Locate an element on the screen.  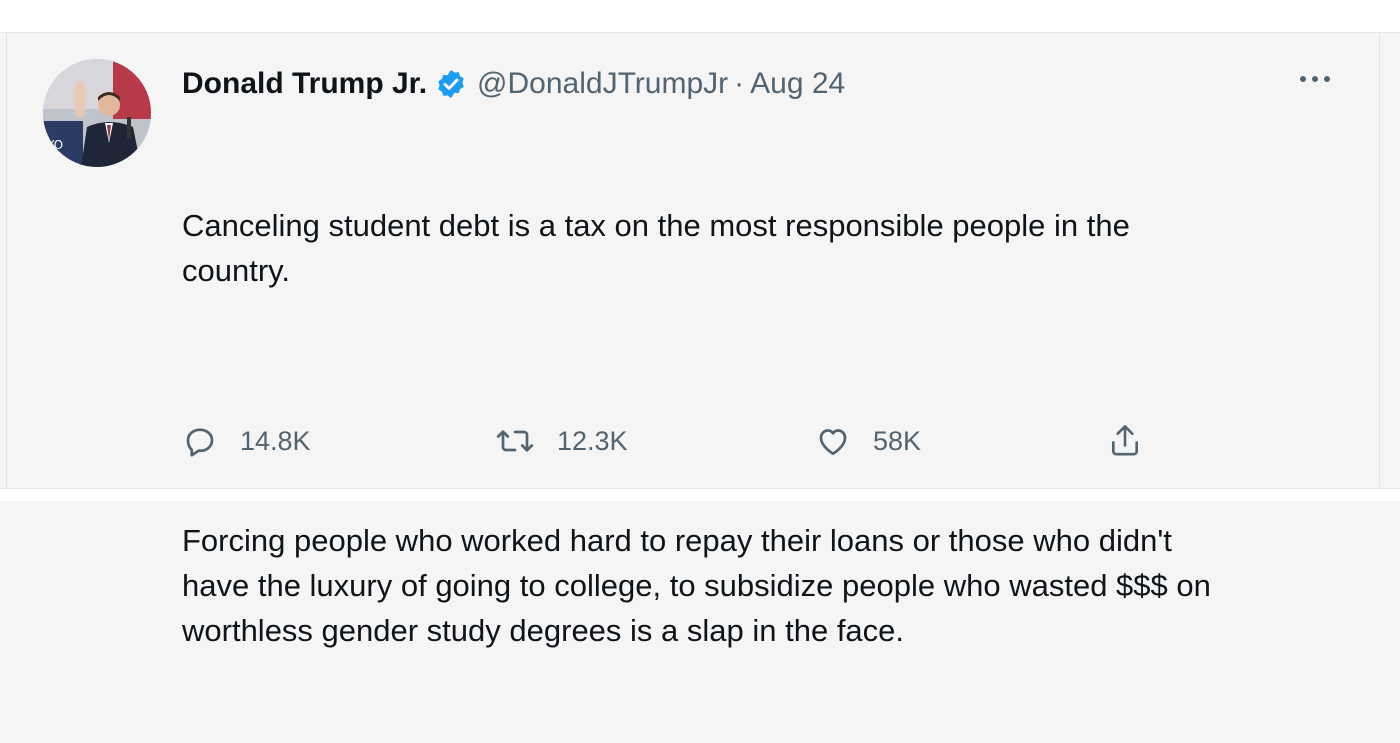
profile-photo-icon: YO is located at coordinates (97, 113).